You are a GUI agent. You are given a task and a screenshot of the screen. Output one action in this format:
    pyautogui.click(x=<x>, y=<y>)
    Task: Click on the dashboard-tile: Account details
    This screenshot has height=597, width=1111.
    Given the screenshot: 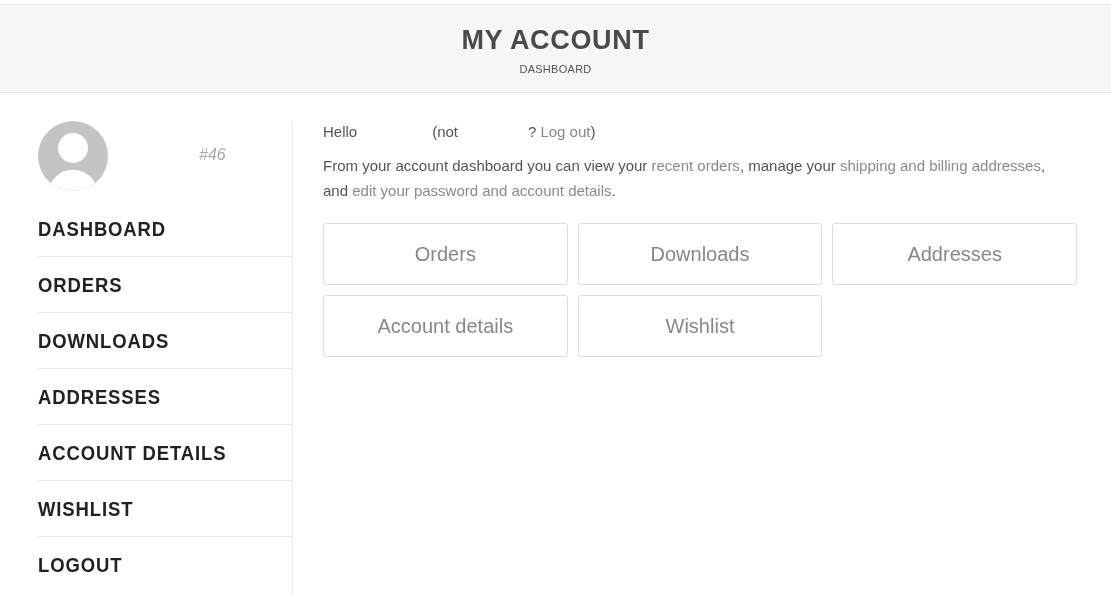 What is the action you would take?
    pyautogui.click(x=445, y=326)
    